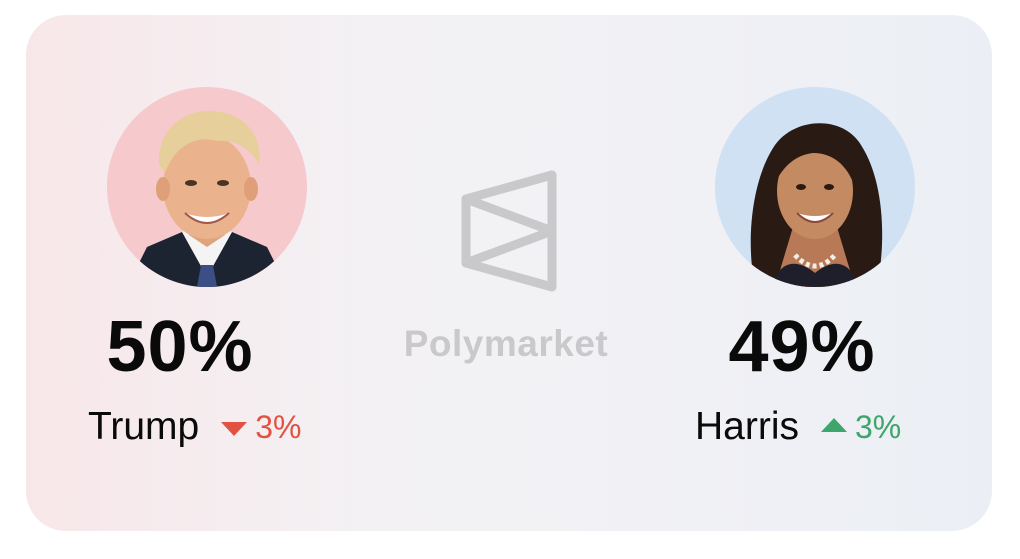 The width and height of the screenshot is (1020, 559). I want to click on polymarket-brand: Polymarket, so click(506, 275).